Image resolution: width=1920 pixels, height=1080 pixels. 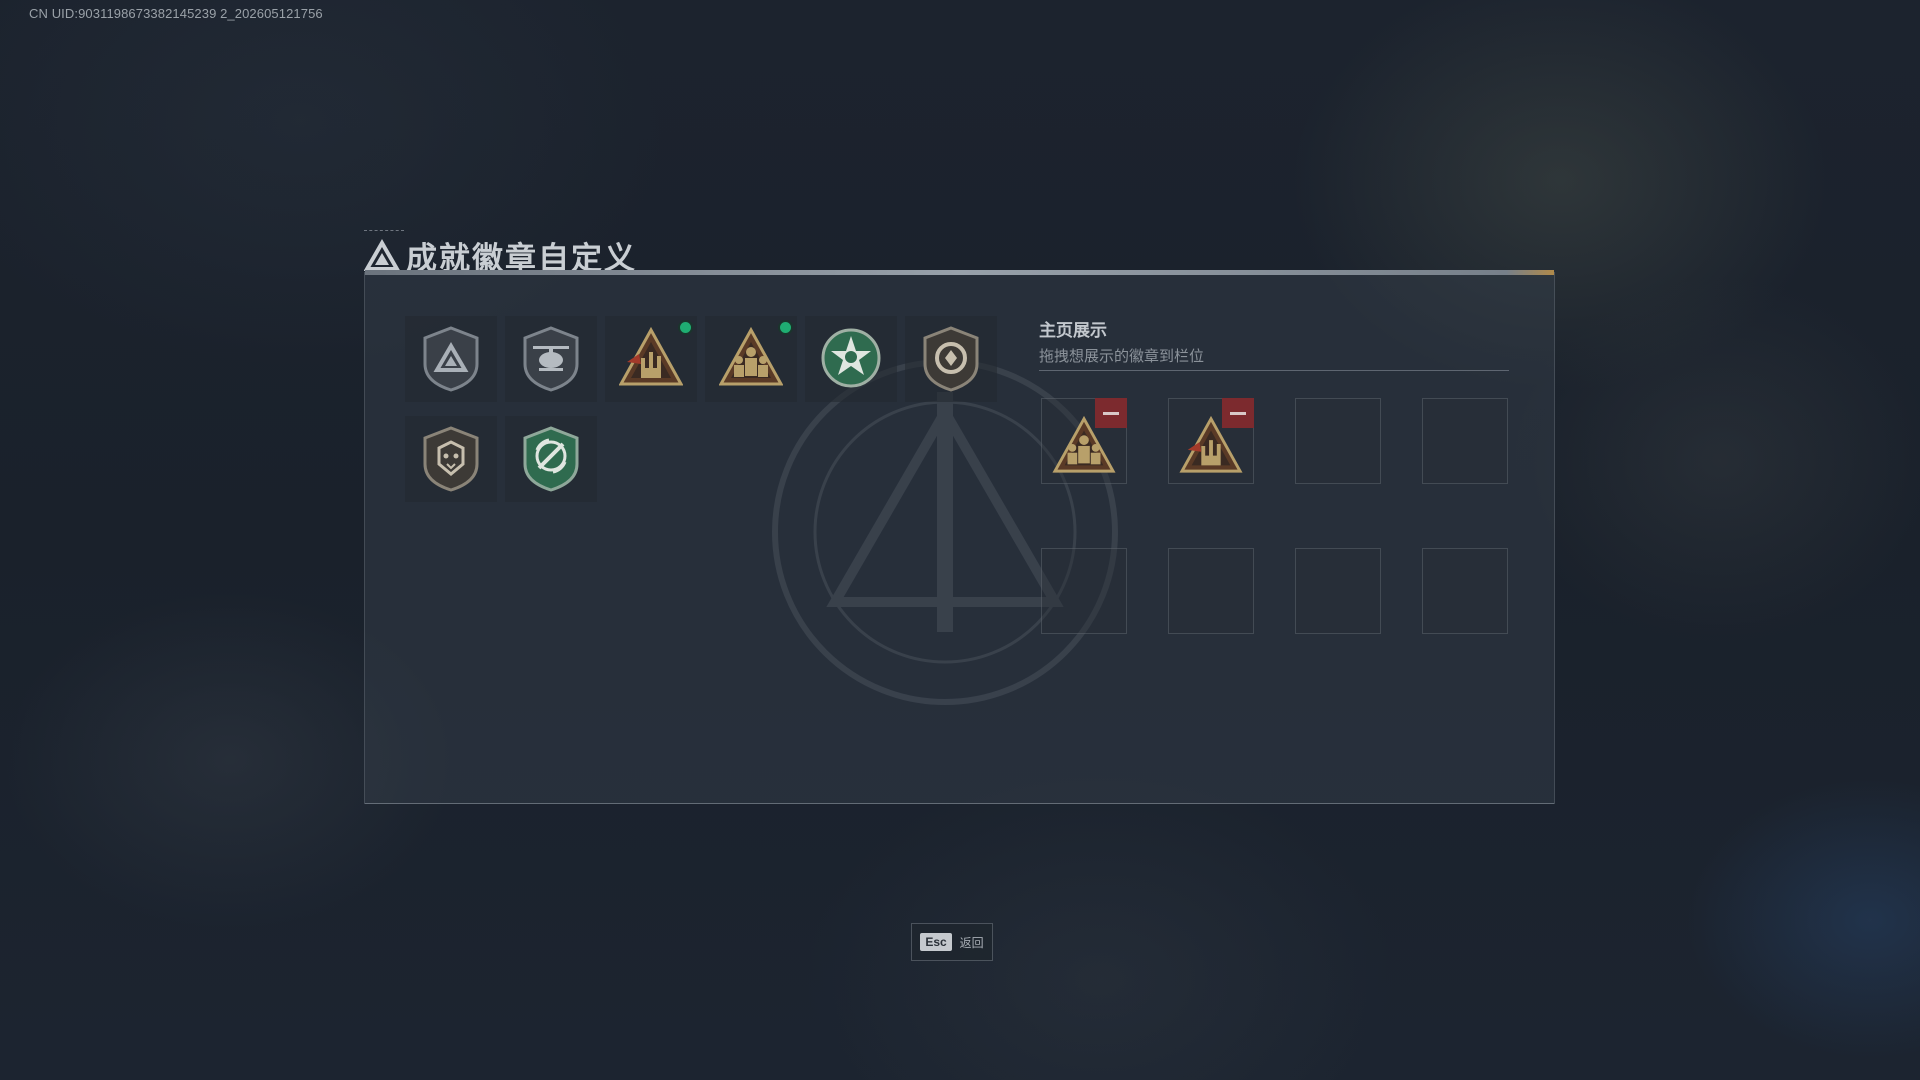 What do you see at coordinates (1274, 475) in the screenshot?
I see `homepage-showcase: 主页展示 拖拽想展示的徽章到栏位` at bounding box center [1274, 475].